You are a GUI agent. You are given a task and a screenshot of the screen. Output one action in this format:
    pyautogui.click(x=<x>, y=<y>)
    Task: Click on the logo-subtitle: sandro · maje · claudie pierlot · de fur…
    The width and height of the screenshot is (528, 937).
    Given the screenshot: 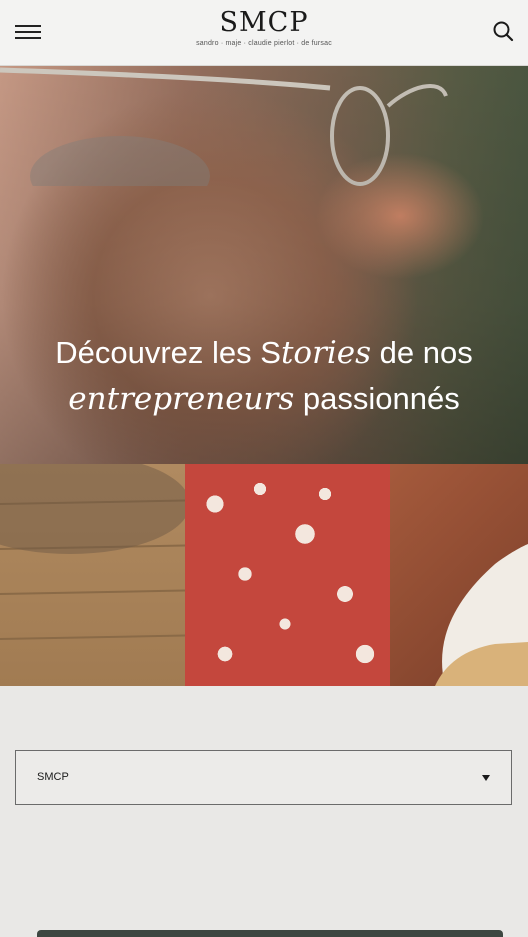 What is the action you would take?
    pyautogui.click(x=264, y=43)
    